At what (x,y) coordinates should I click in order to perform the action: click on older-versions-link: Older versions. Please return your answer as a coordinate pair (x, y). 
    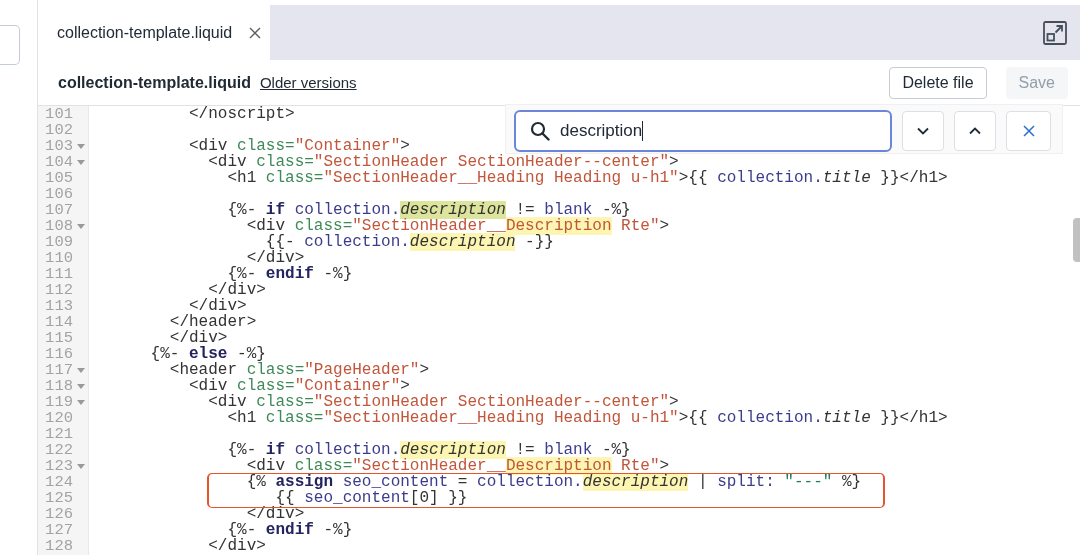
    Looking at the image, I should click on (308, 82).